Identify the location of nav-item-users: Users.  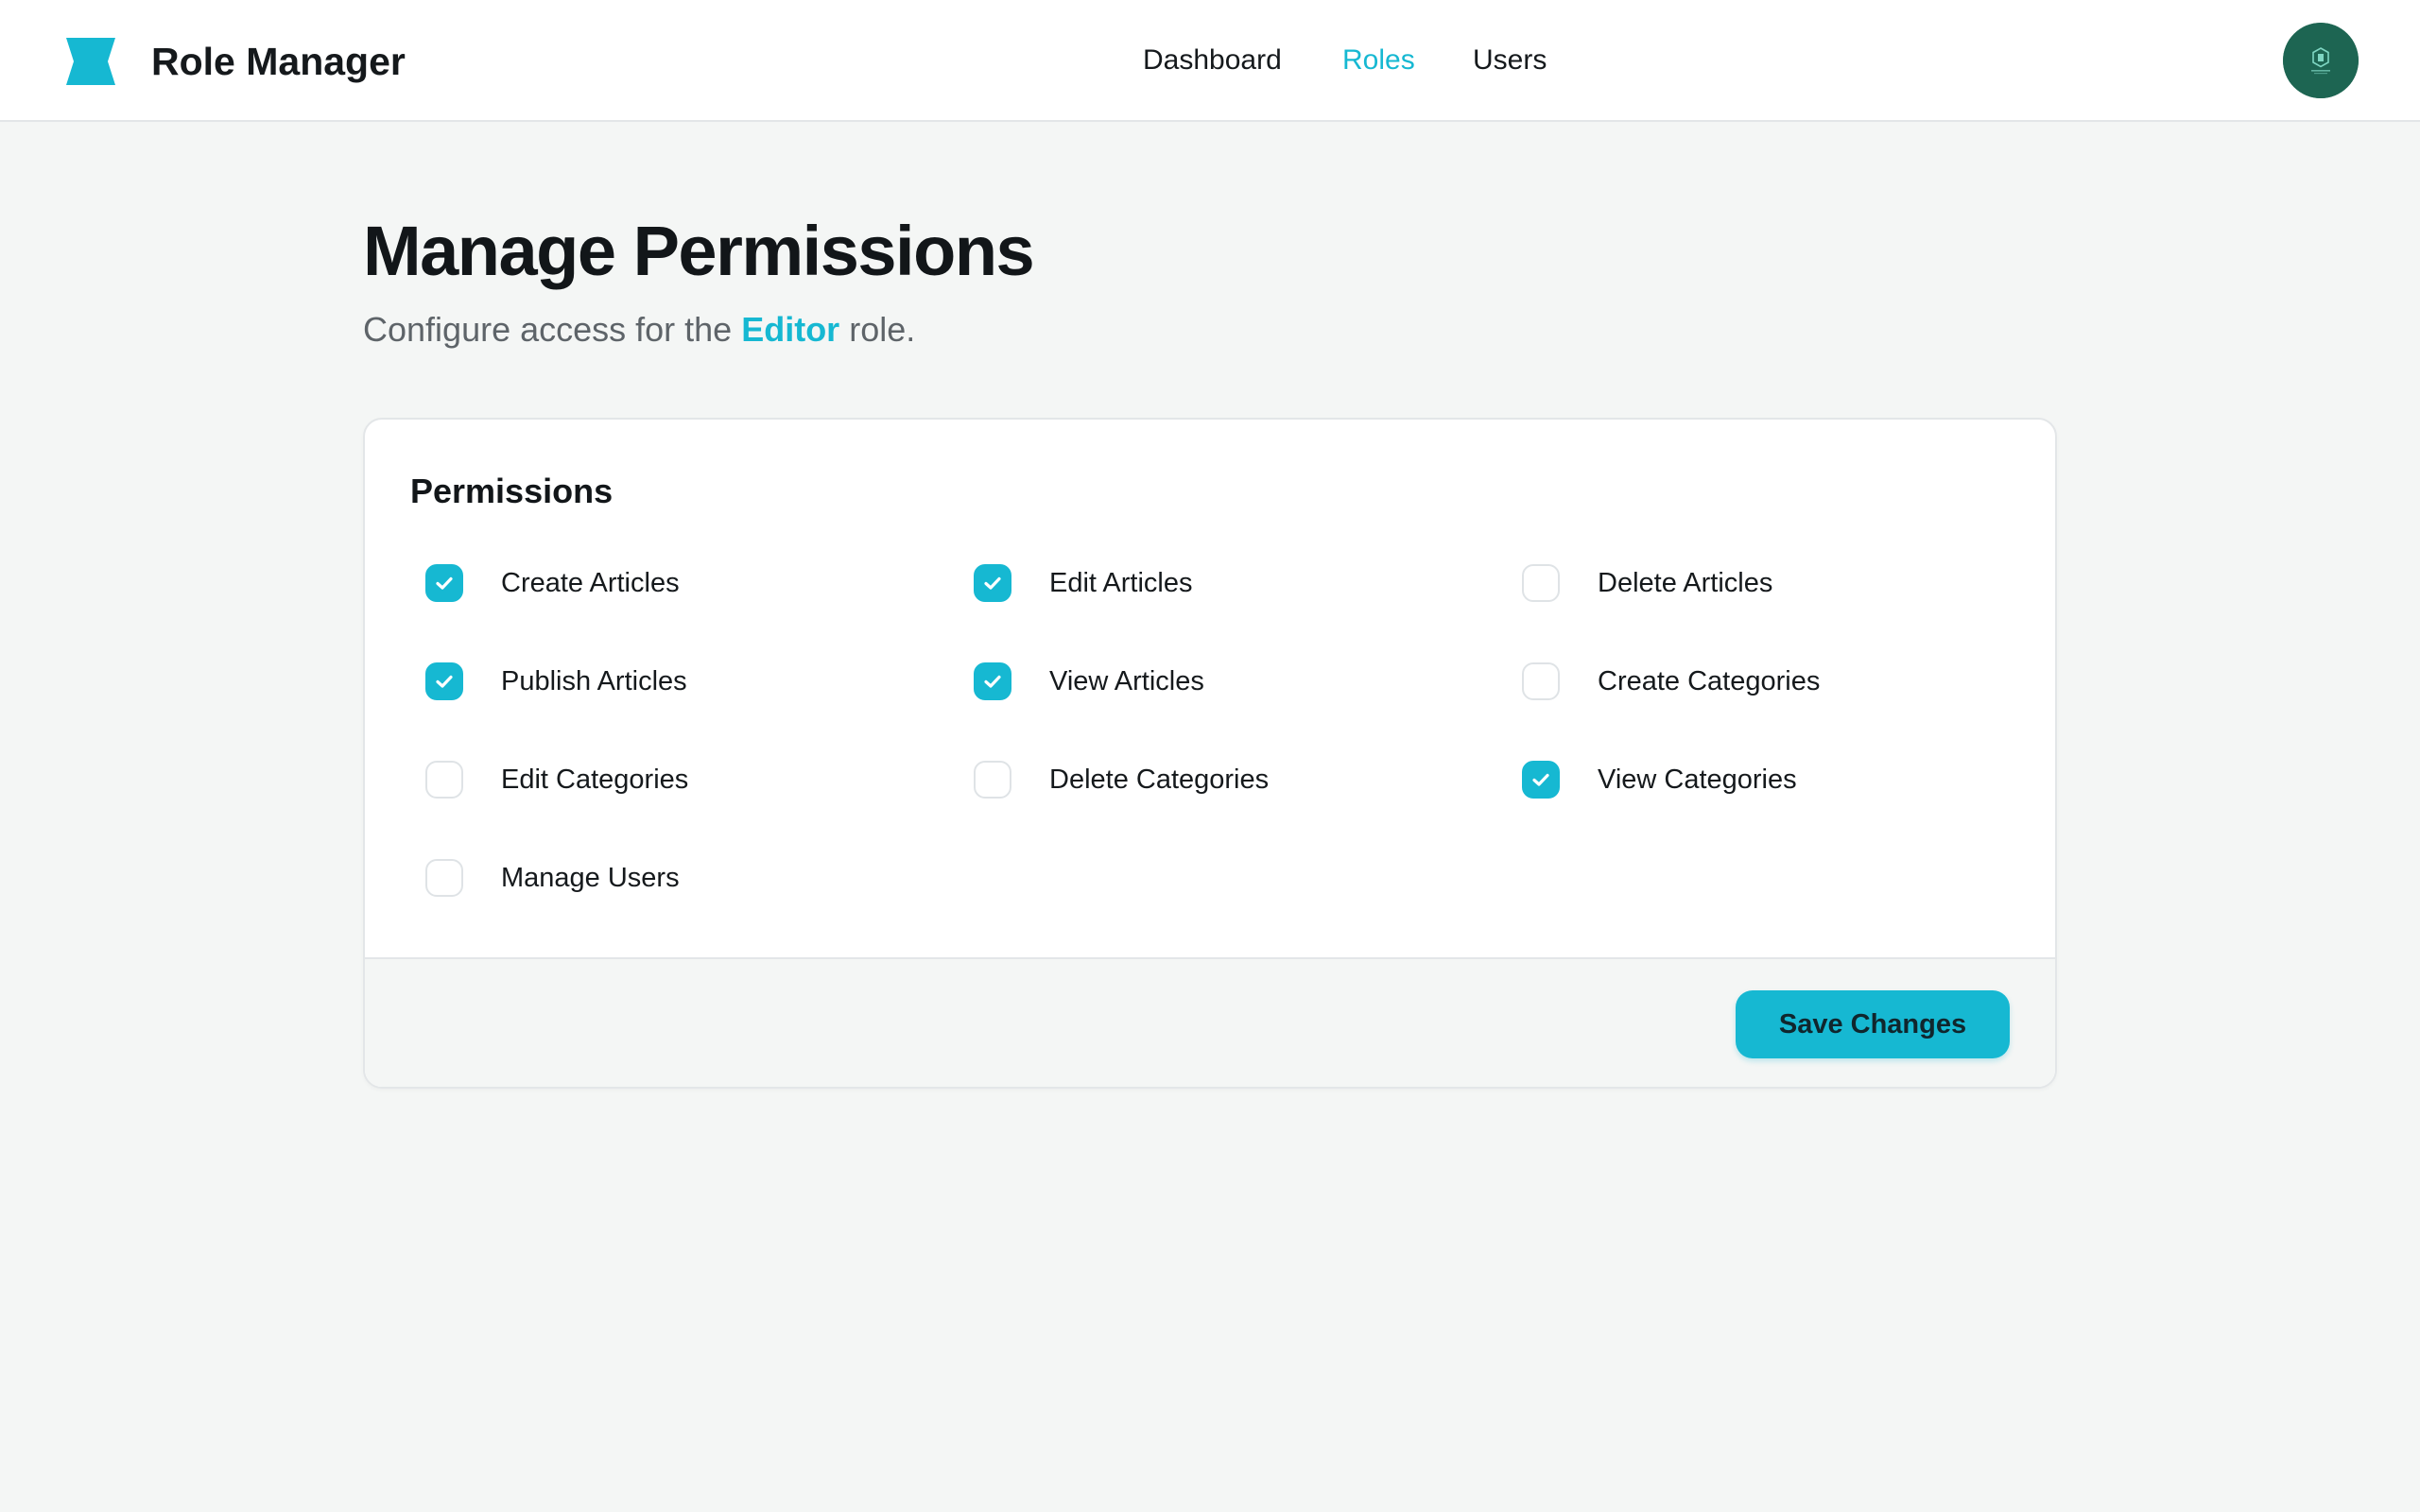
(1510, 60).